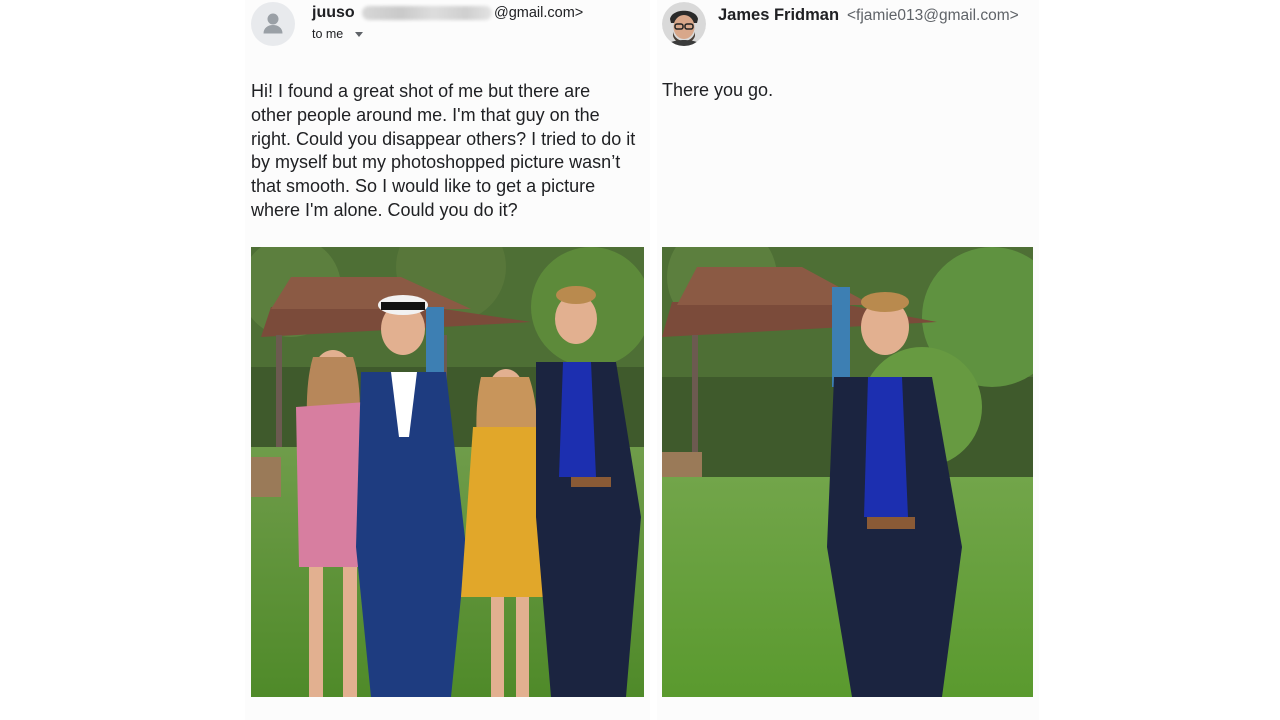 This screenshot has width=1280, height=720. What do you see at coordinates (328, 34) in the screenshot?
I see `recipient-label: to me` at bounding box center [328, 34].